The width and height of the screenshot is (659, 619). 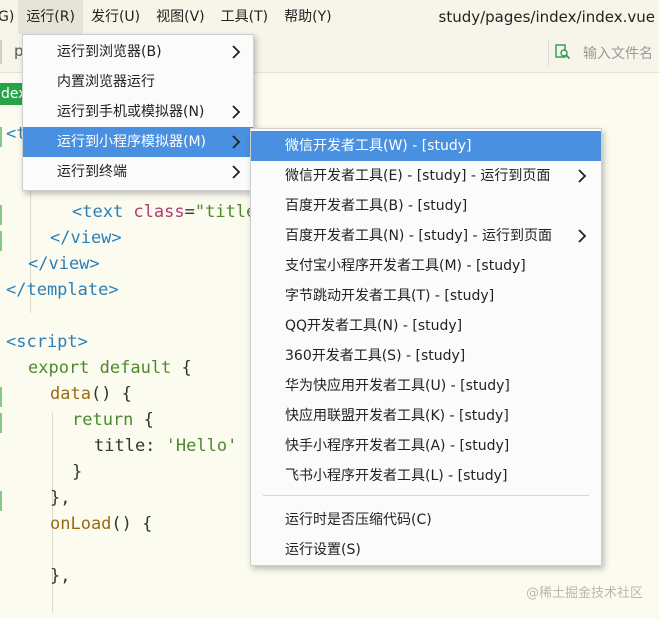 I want to click on tab-separator, so click(x=1, y=52).